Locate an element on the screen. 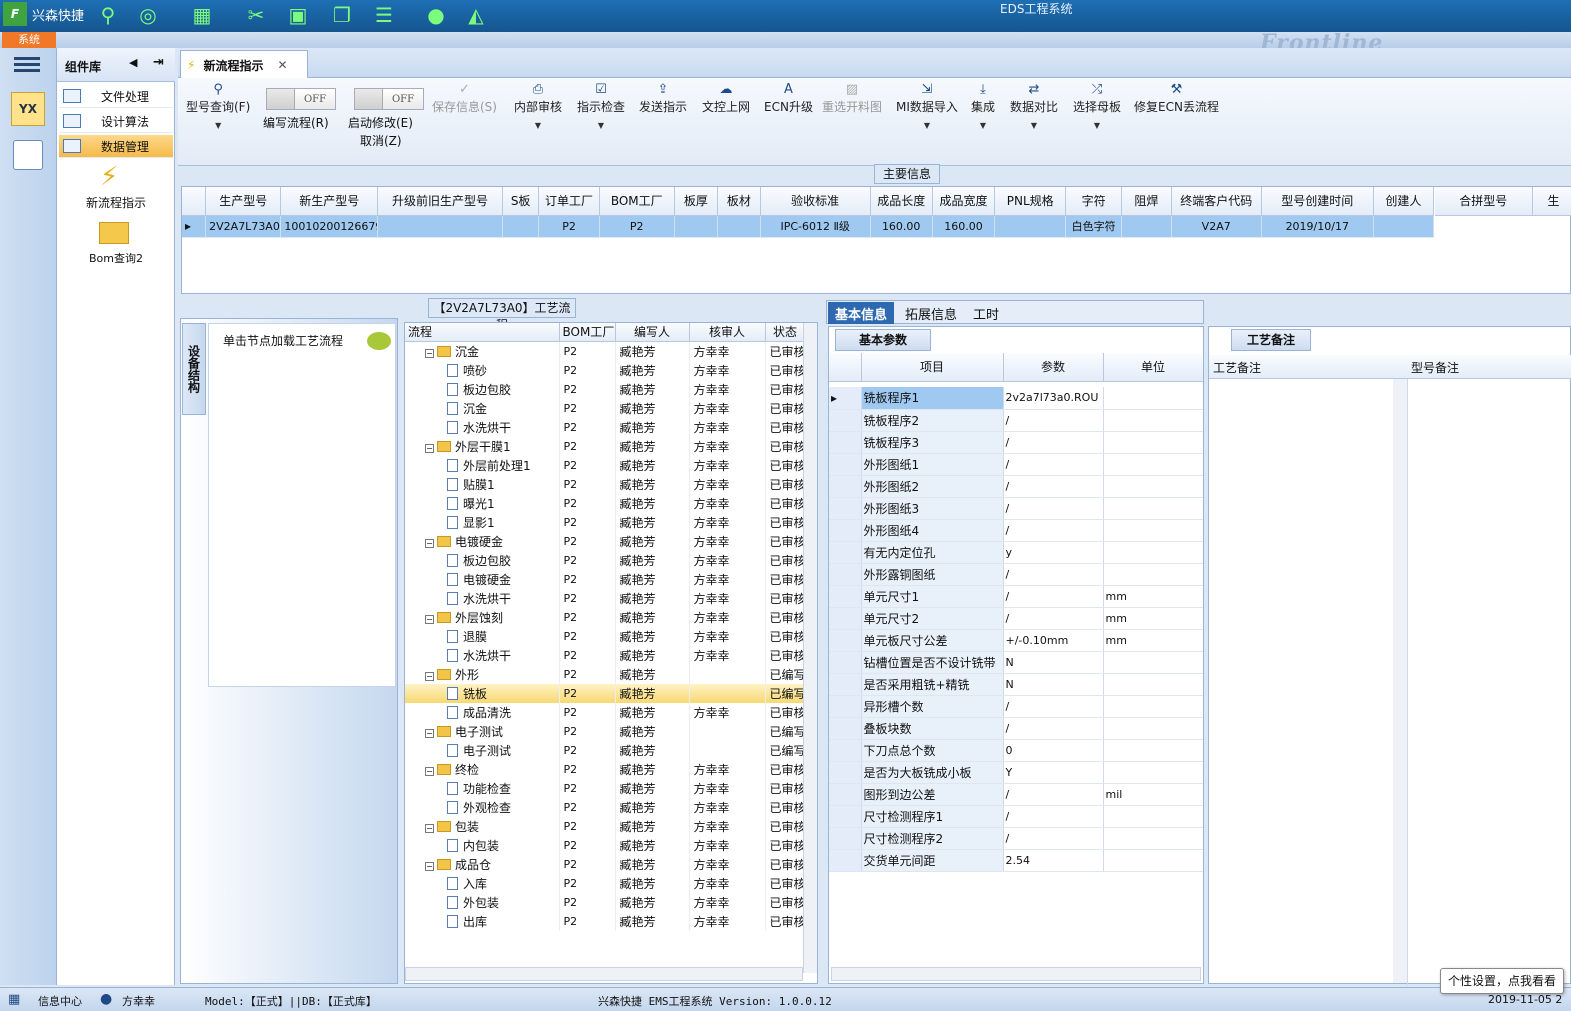 This screenshot has width=1571, height=1011. sidebar-item-algorithm: 设计算法 is located at coordinates (116, 121).